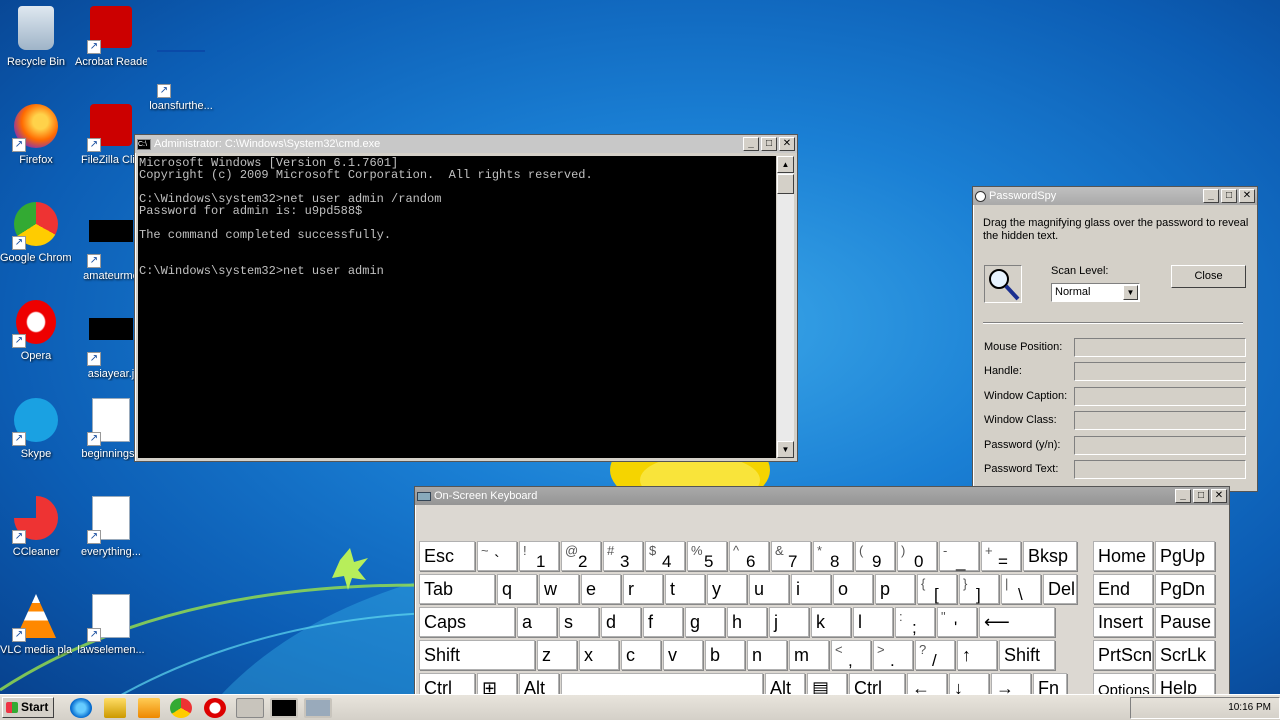 This screenshot has width=1280, height=720. What do you see at coordinates (215, 708) in the screenshot?
I see `opera-icon` at bounding box center [215, 708].